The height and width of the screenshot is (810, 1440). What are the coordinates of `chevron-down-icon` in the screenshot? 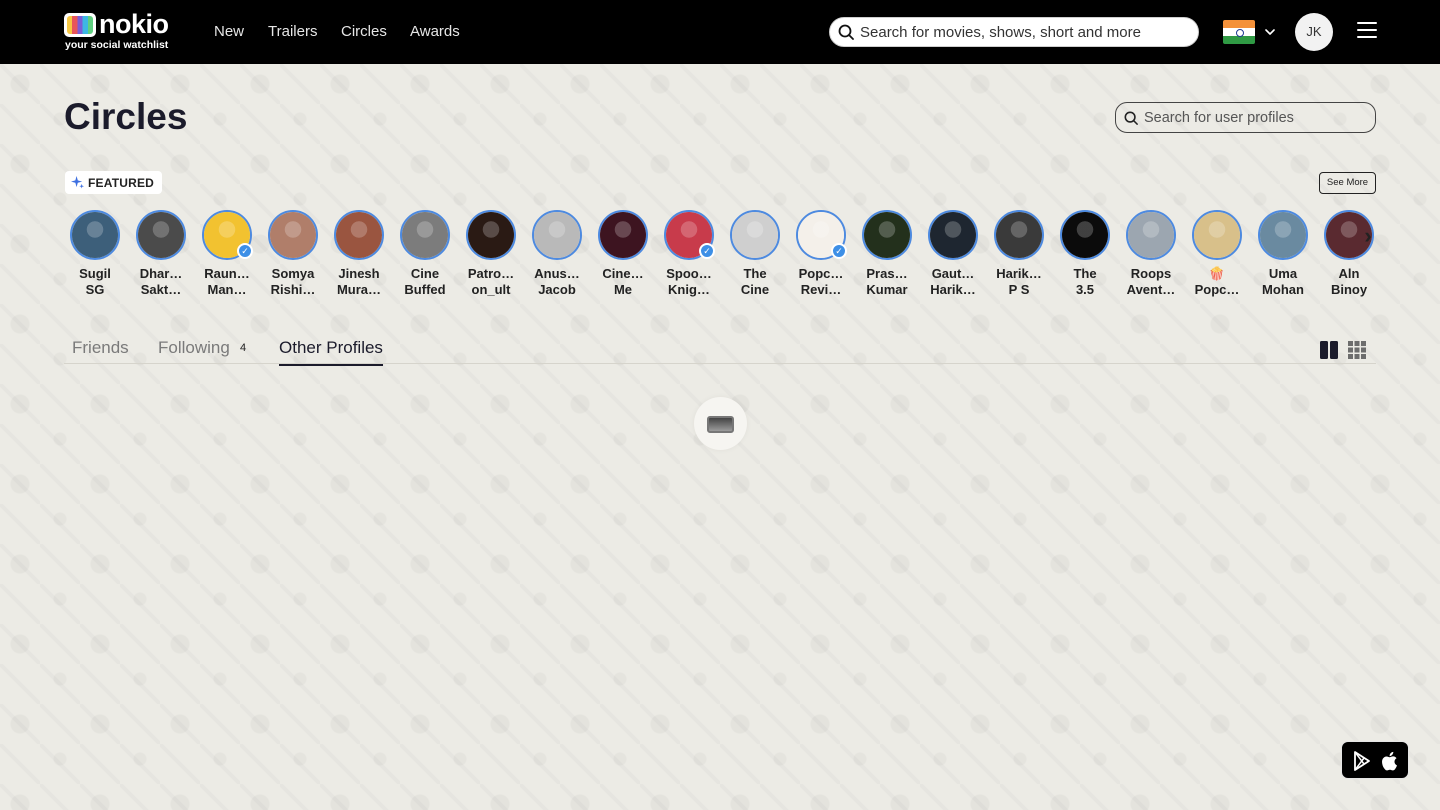 It's located at (1270, 32).